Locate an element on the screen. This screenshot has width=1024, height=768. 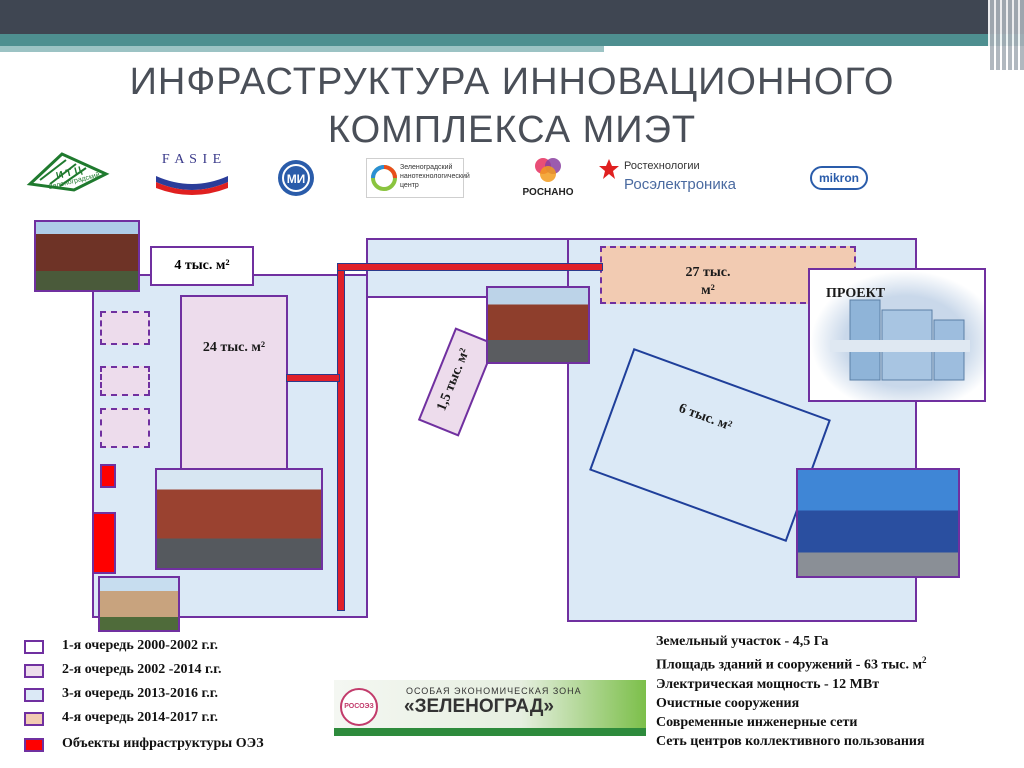
miet-emblem-icon: МИ is located at coordinates (296, 178).